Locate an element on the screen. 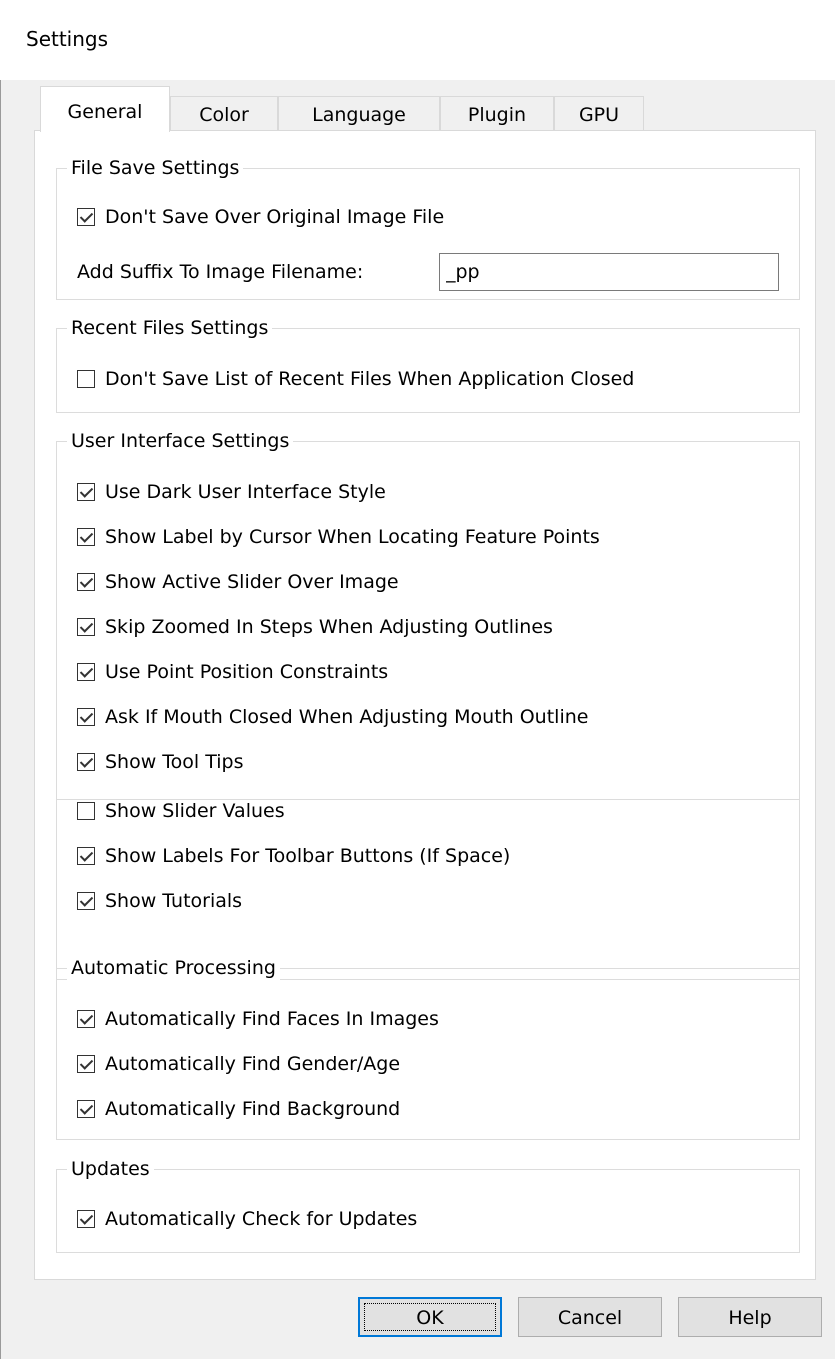  dont-save-over-checkbox: Don't Save Over Original Image File is located at coordinates (260, 217).